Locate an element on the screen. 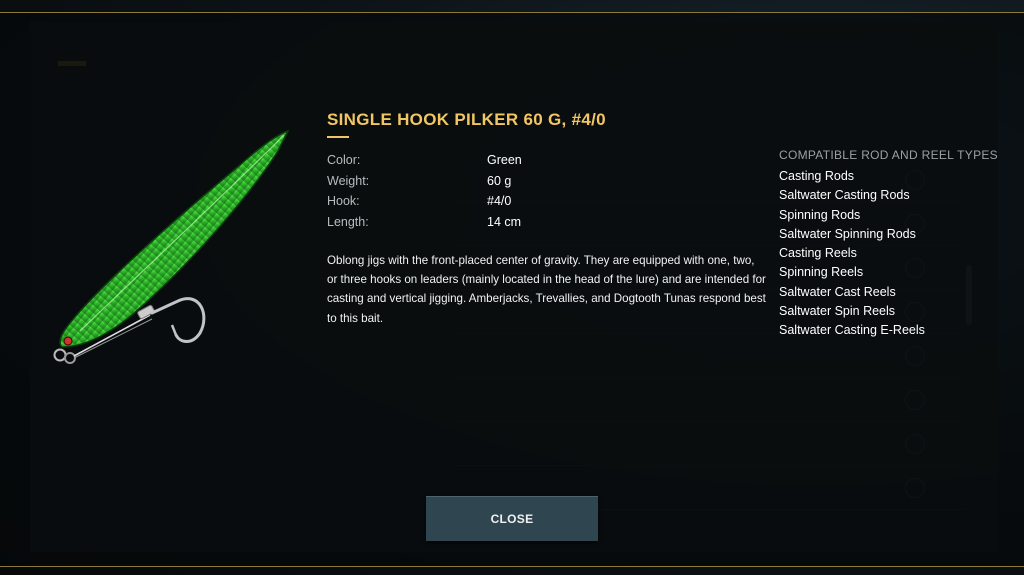 The height and width of the screenshot is (575, 1024). spec-row-color: Color: Green is located at coordinates (424, 160).